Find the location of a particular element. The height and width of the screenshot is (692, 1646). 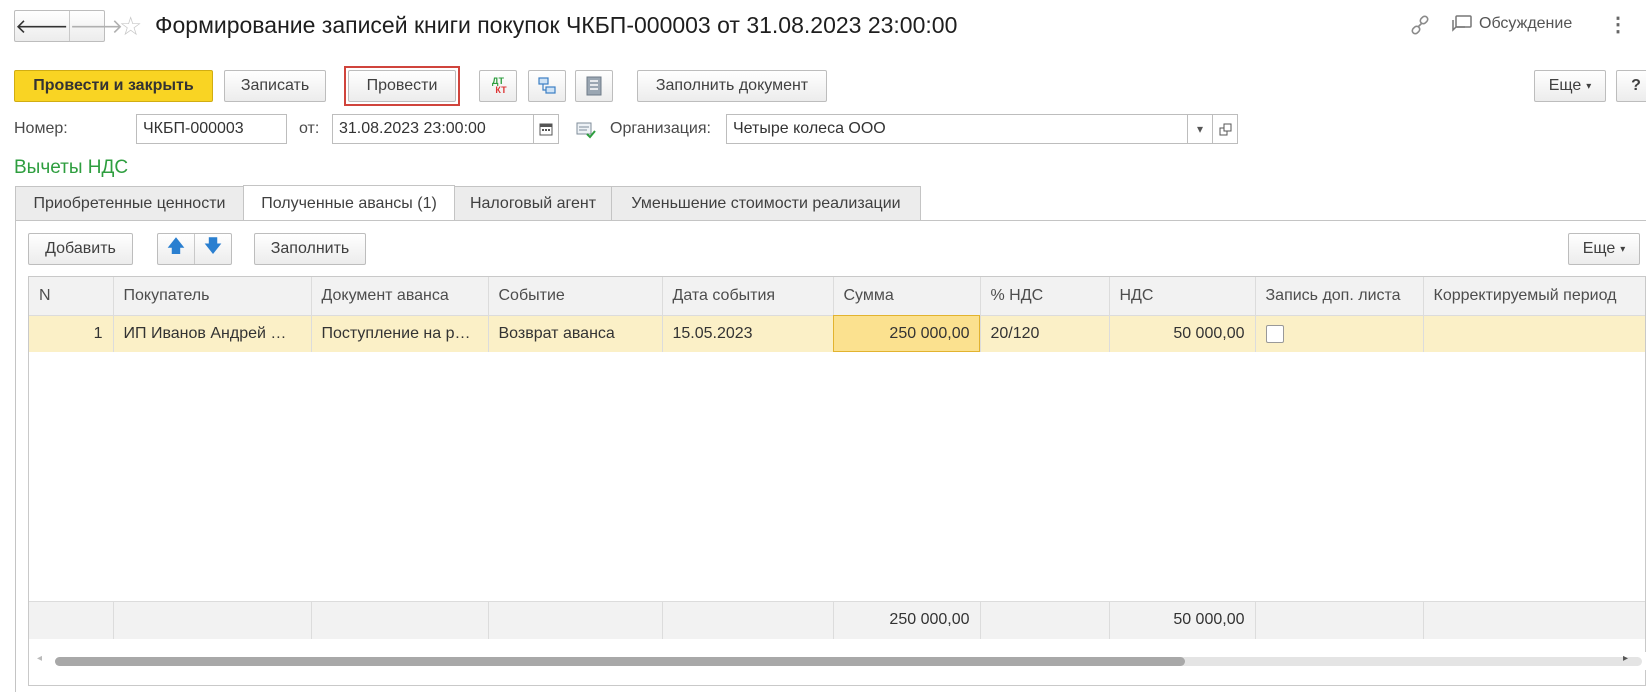

organization-open-icon is located at coordinates (1225, 129).